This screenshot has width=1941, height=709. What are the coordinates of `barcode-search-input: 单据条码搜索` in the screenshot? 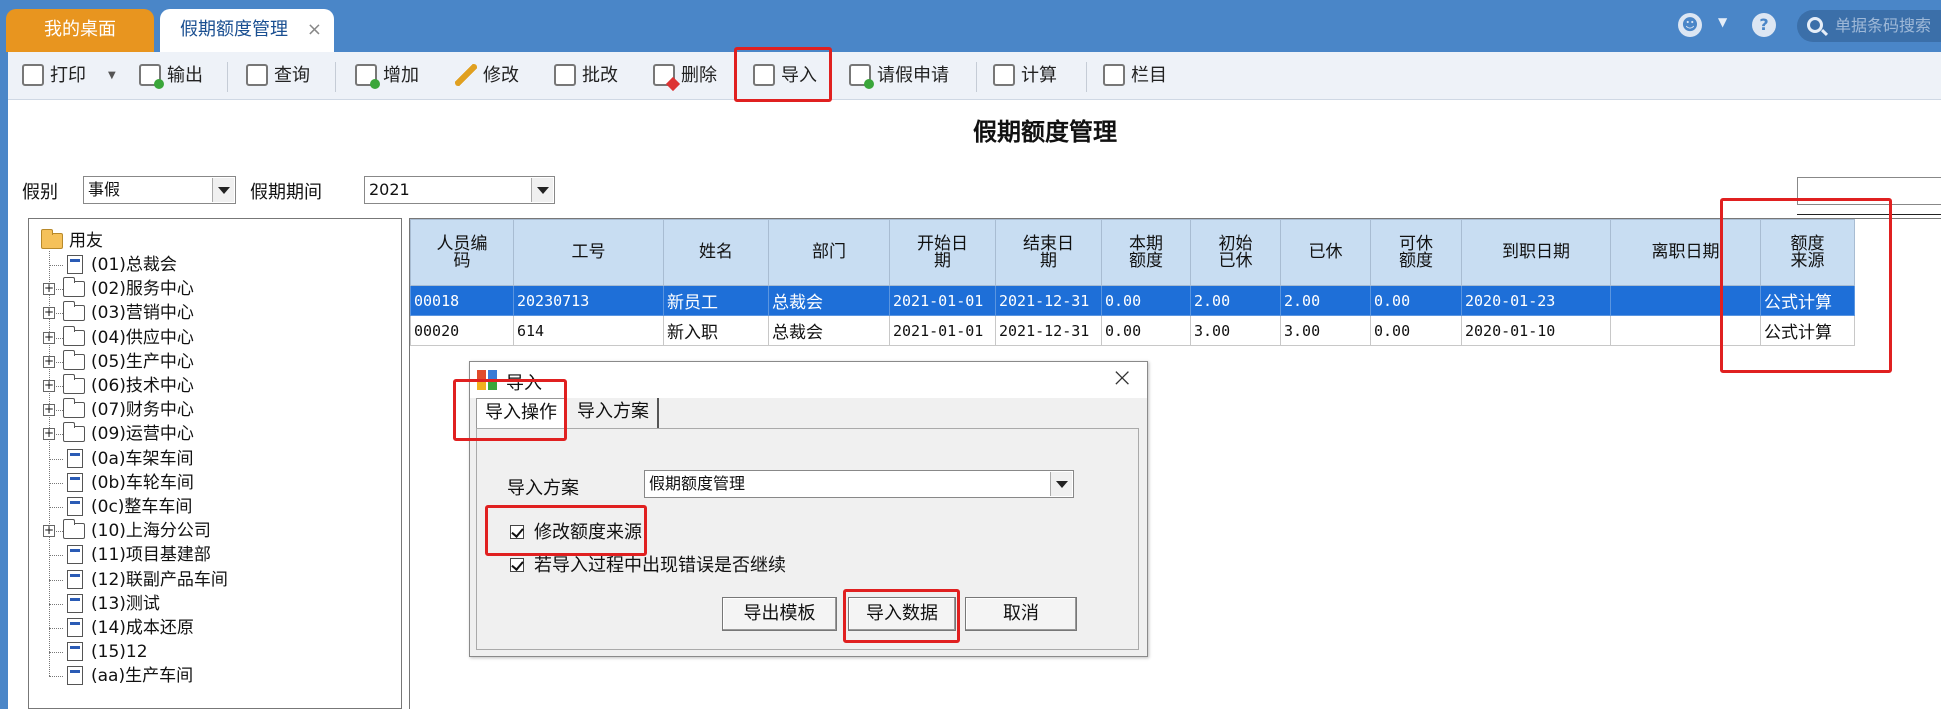 It's located at (1869, 26).